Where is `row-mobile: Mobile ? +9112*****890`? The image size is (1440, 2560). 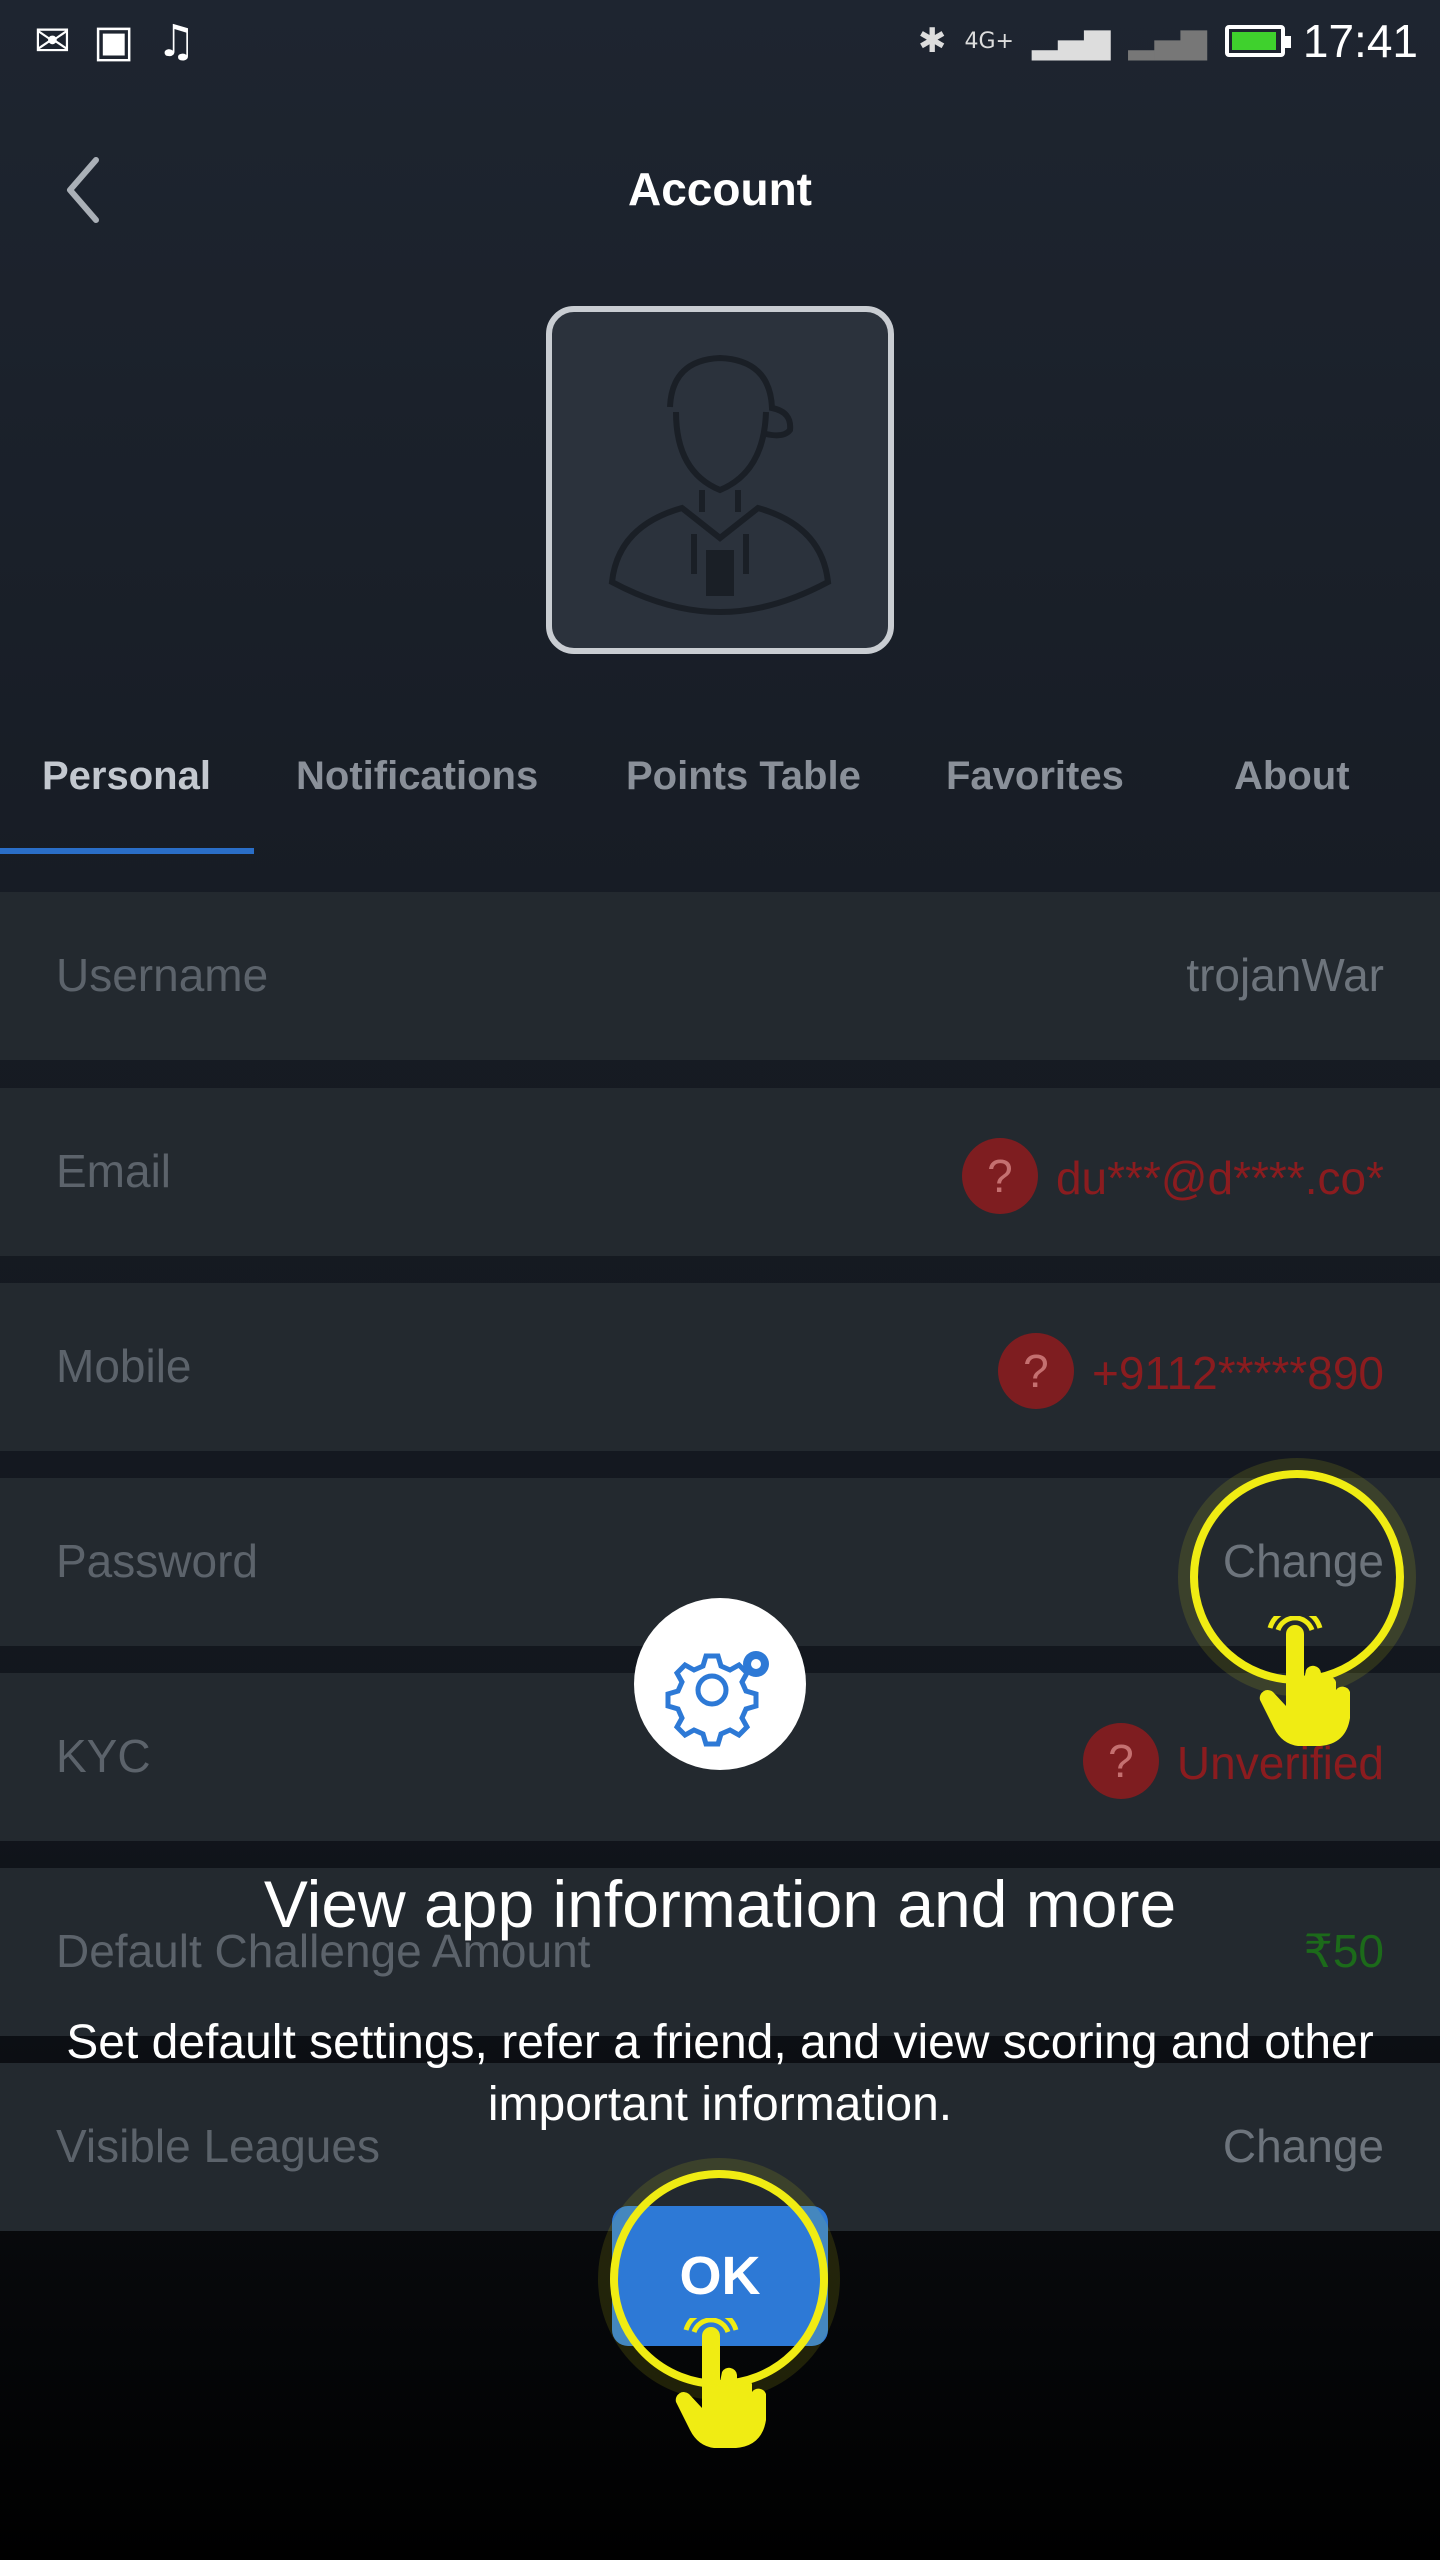
row-mobile: Mobile ? +9112*****890 is located at coordinates (720, 1367).